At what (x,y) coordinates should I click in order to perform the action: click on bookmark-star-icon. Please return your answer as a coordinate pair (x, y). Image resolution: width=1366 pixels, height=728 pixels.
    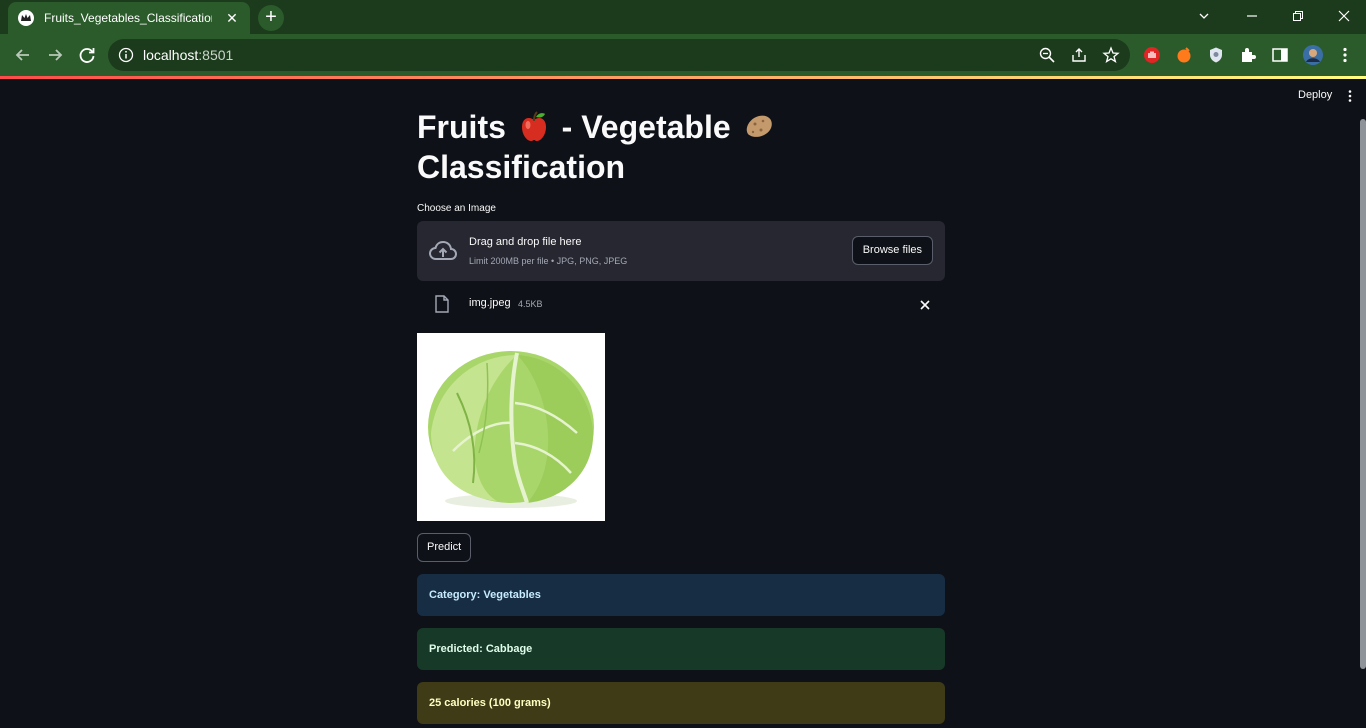
    Looking at the image, I should click on (1111, 55).